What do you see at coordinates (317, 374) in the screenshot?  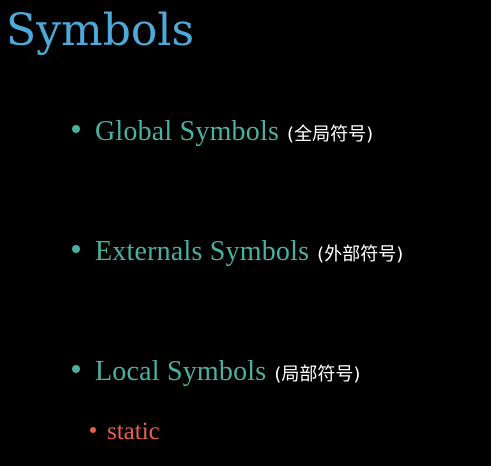 I see `bullet-item-note: (局部符号)` at bounding box center [317, 374].